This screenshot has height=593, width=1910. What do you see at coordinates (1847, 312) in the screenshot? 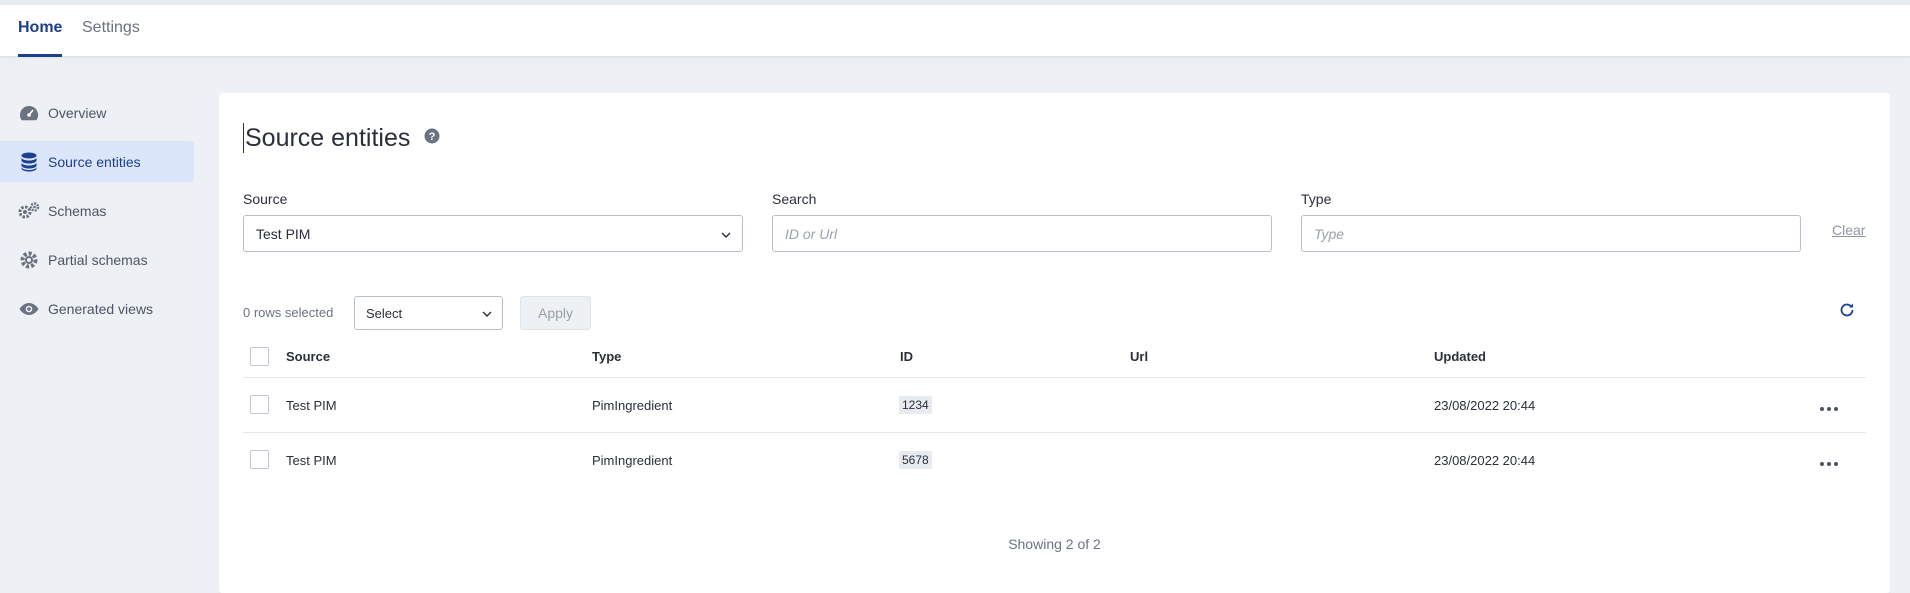
I see `refresh-icon` at bounding box center [1847, 312].